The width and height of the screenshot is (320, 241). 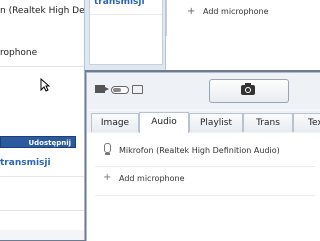 What do you see at coordinates (203, 91) in the screenshot?
I see `toolbar` at bounding box center [203, 91].